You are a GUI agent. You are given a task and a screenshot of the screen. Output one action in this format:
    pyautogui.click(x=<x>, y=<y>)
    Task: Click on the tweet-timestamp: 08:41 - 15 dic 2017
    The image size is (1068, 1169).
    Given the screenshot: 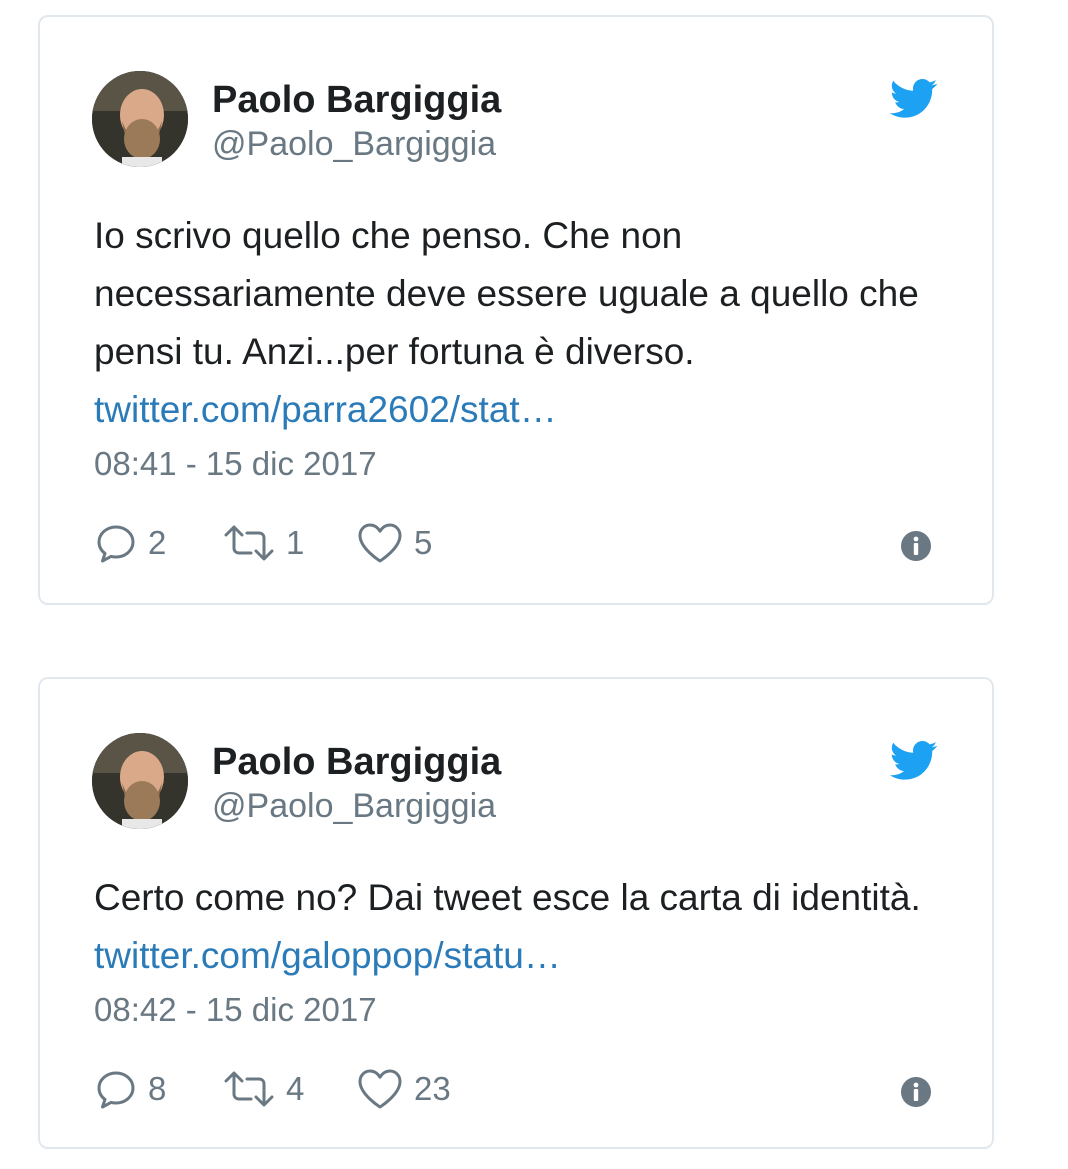 What is the action you would take?
    pyautogui.click(x=235, y=464)
    